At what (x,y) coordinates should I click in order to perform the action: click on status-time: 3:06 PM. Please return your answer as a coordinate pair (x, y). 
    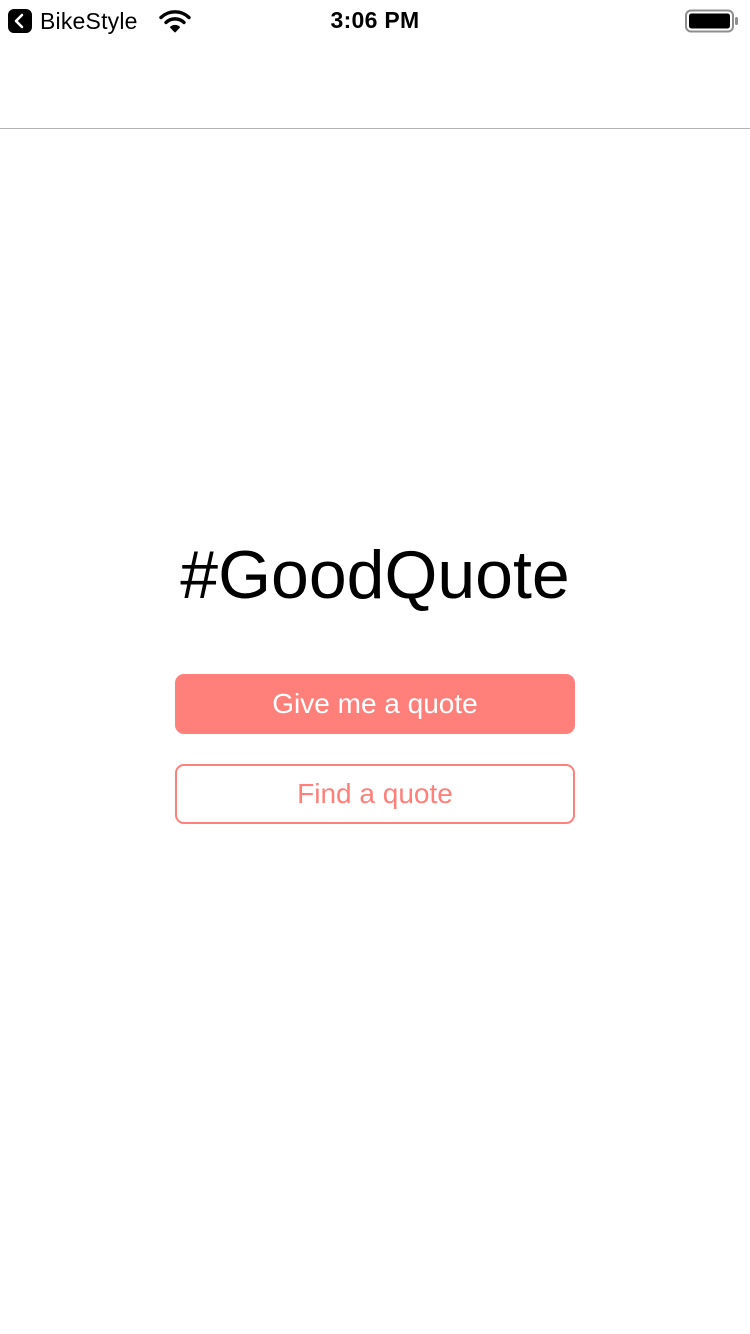
    Looking at the image, I should click on (375, 20).